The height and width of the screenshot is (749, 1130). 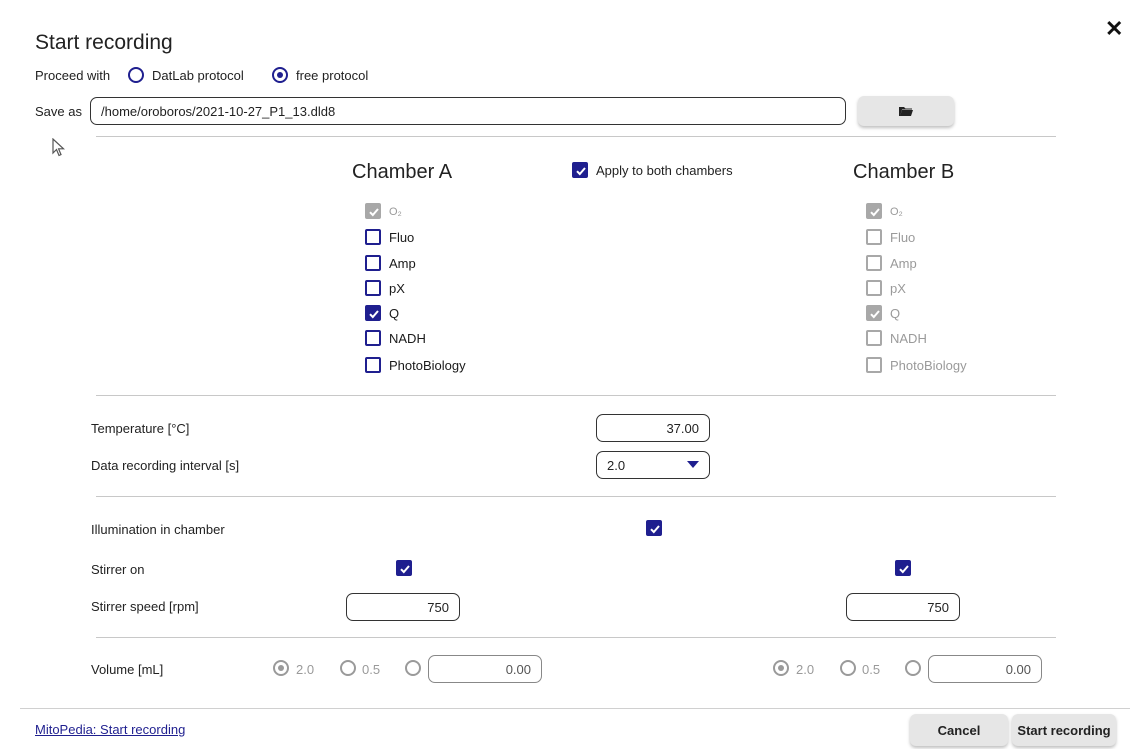 What do you see at coordinates (218, 111) in the screenshot?
I see `save-path-value: /home/oroboros/2021-10-27_P1_13.dld8` at bounding box center [218, 111].